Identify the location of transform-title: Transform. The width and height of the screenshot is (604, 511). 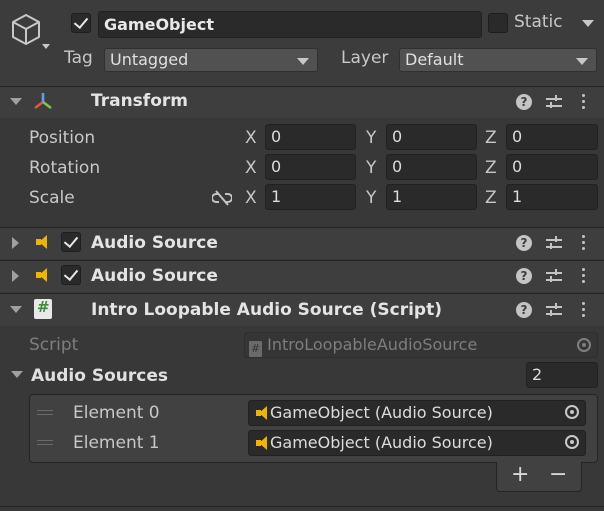
(139, 101).